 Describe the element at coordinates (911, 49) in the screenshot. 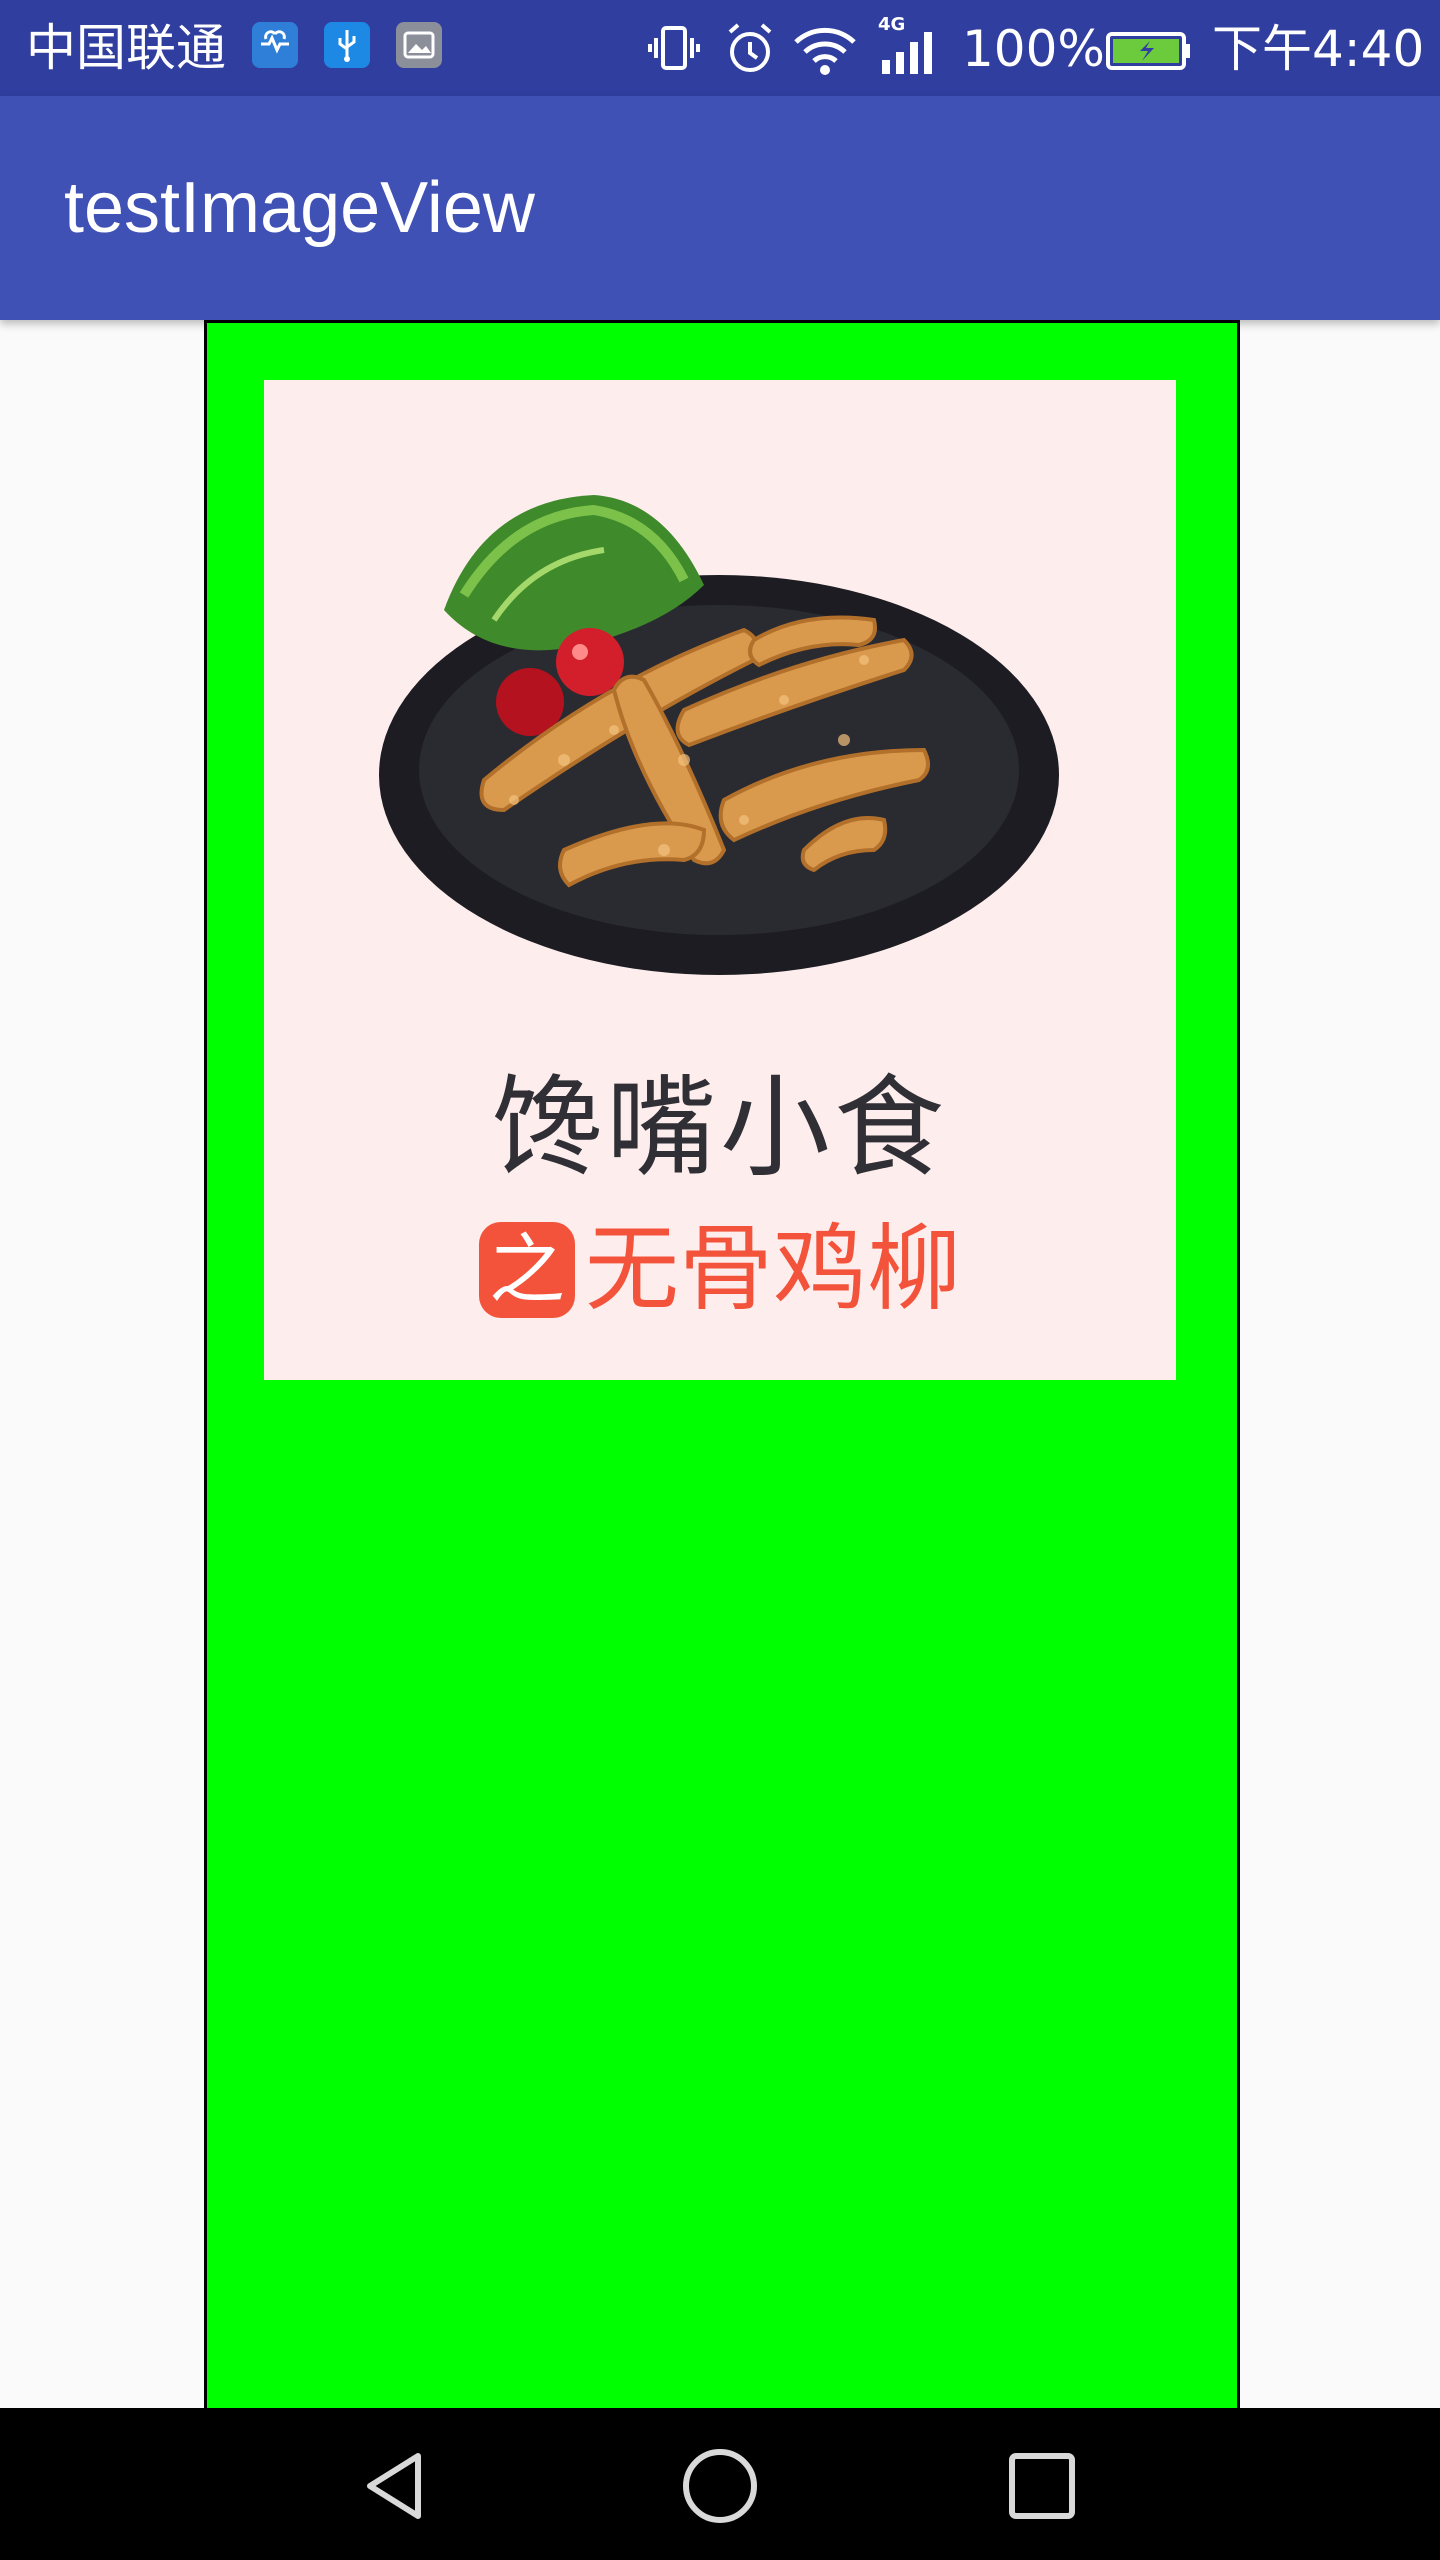

I see `signal-icon: 4G` at that location.